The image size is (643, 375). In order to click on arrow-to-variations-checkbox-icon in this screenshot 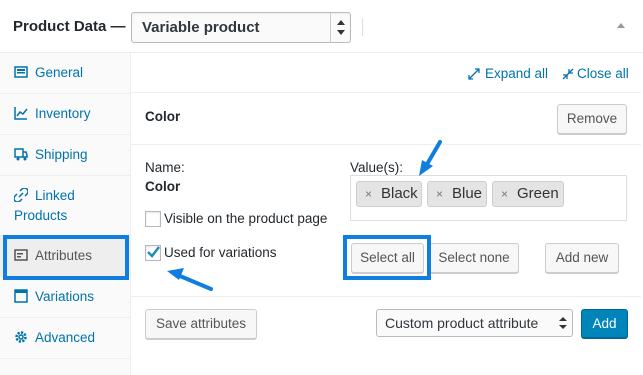, I will do `click(190, 279)`.